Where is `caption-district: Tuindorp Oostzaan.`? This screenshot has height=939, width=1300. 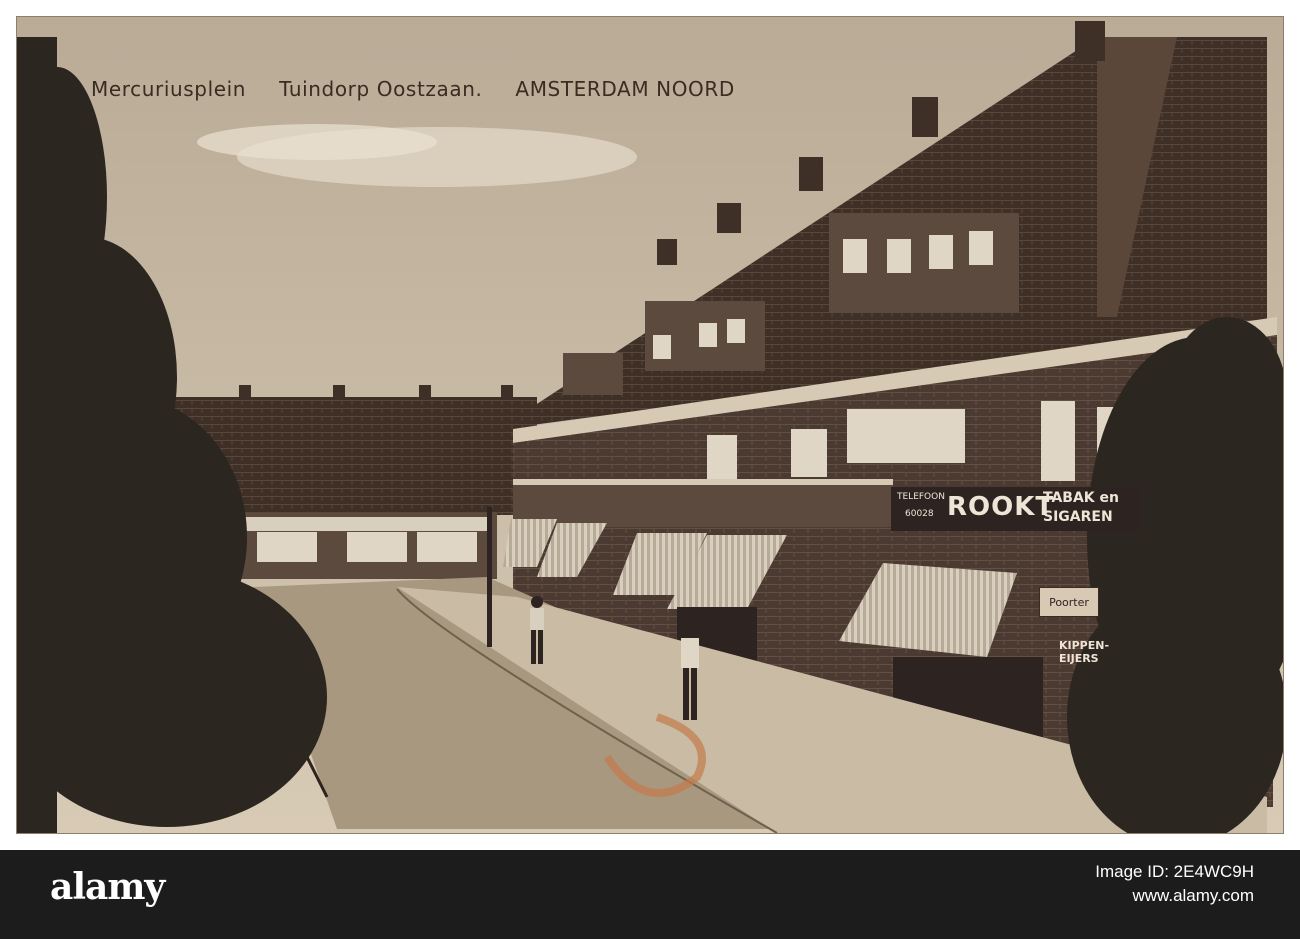 caption-district: Tuindorp Oostzaan. is located at coordinates (381, 89).